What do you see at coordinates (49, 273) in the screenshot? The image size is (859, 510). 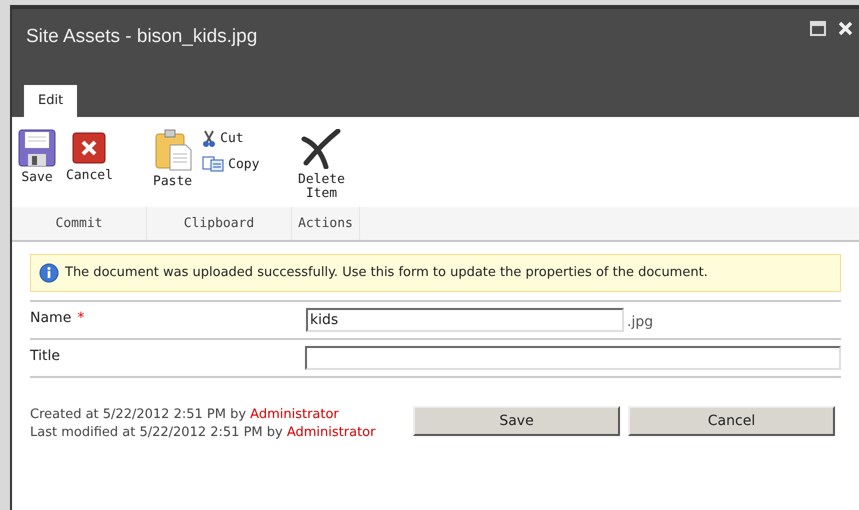 I see `info-icon` at bounding box center [49, 273].